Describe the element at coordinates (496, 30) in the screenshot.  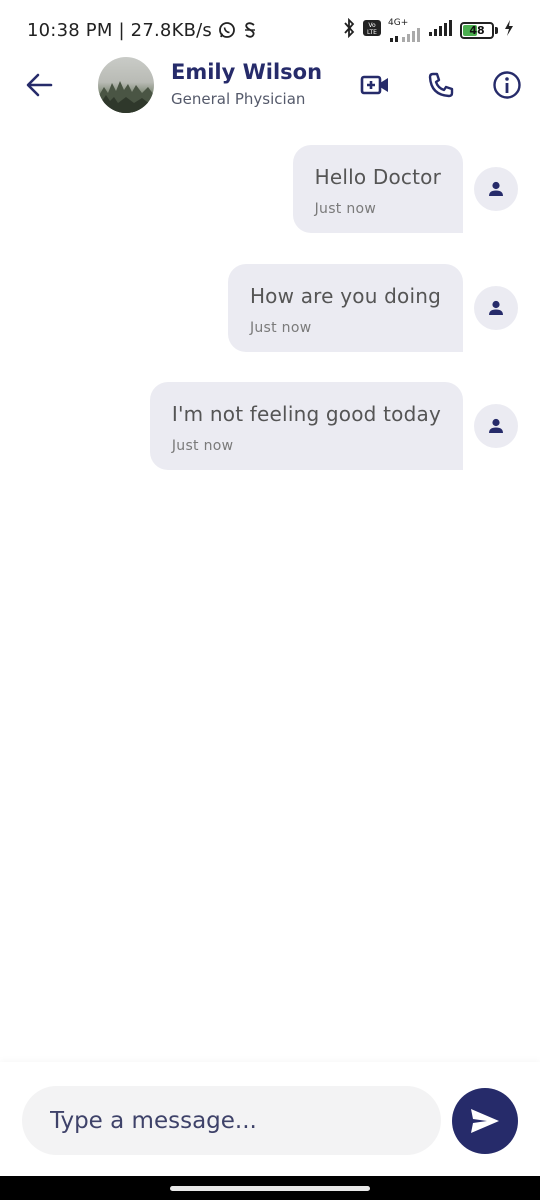
I see `battery-cap` at that location.